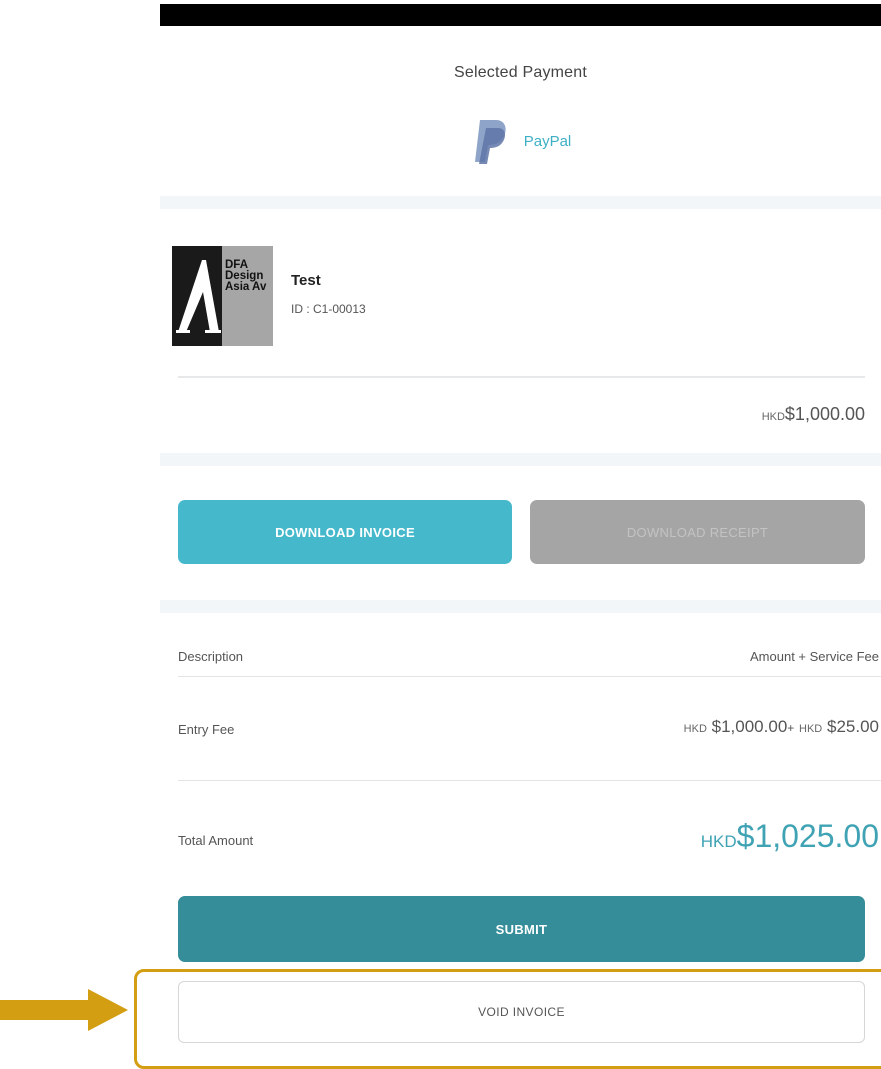  I want to click on selected-payment-heading: Selected Payment, so click(520, 72).